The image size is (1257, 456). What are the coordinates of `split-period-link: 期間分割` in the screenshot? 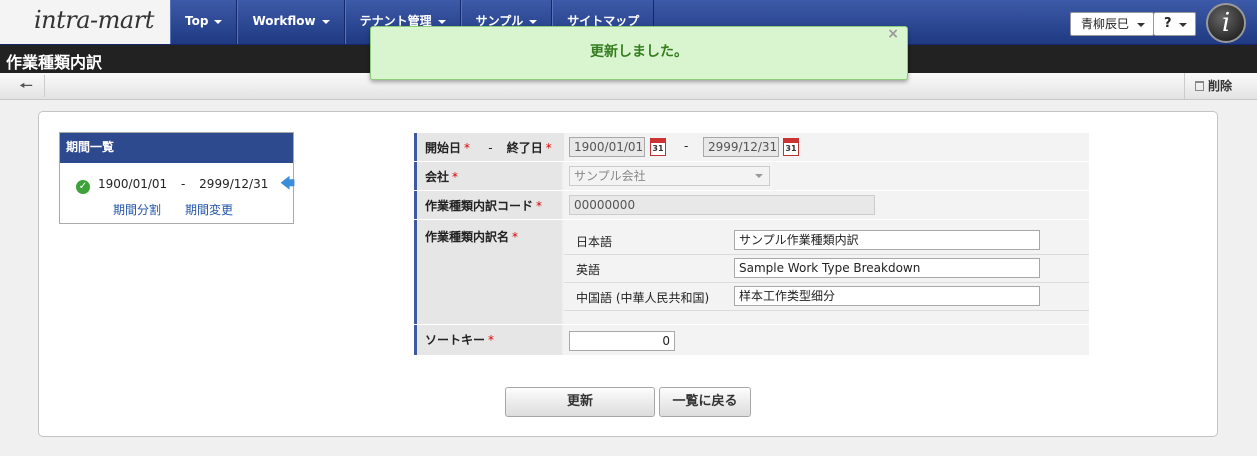 It's located at (137, 210).